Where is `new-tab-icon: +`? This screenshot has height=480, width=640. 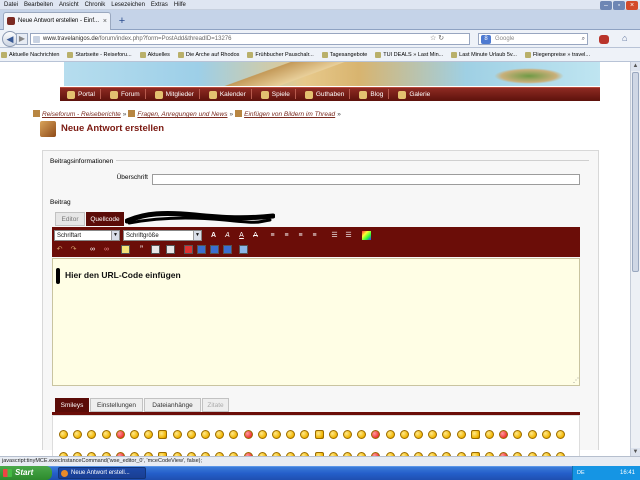
new-tab-icon: + is located at coordinates (122, 21).